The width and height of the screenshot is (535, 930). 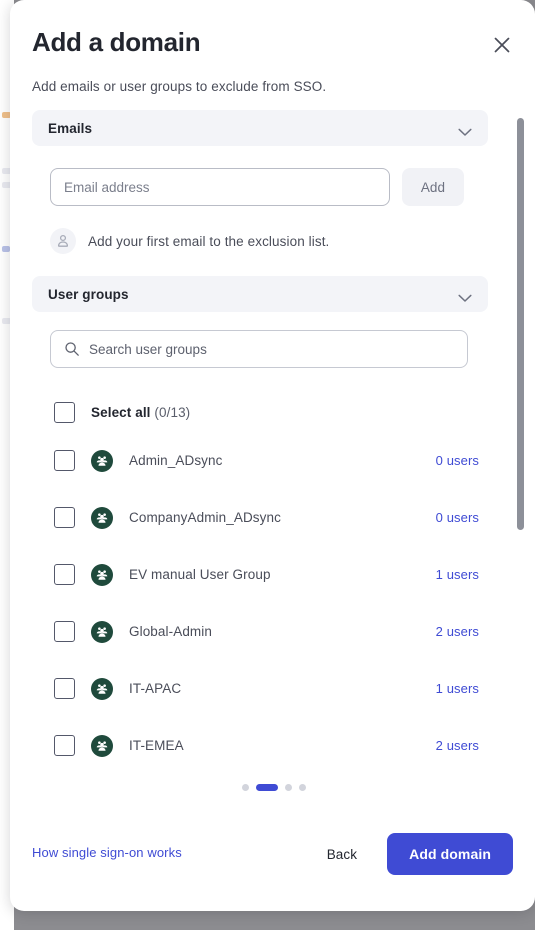 I want to click on person-icon, so click(x=63, y=241).